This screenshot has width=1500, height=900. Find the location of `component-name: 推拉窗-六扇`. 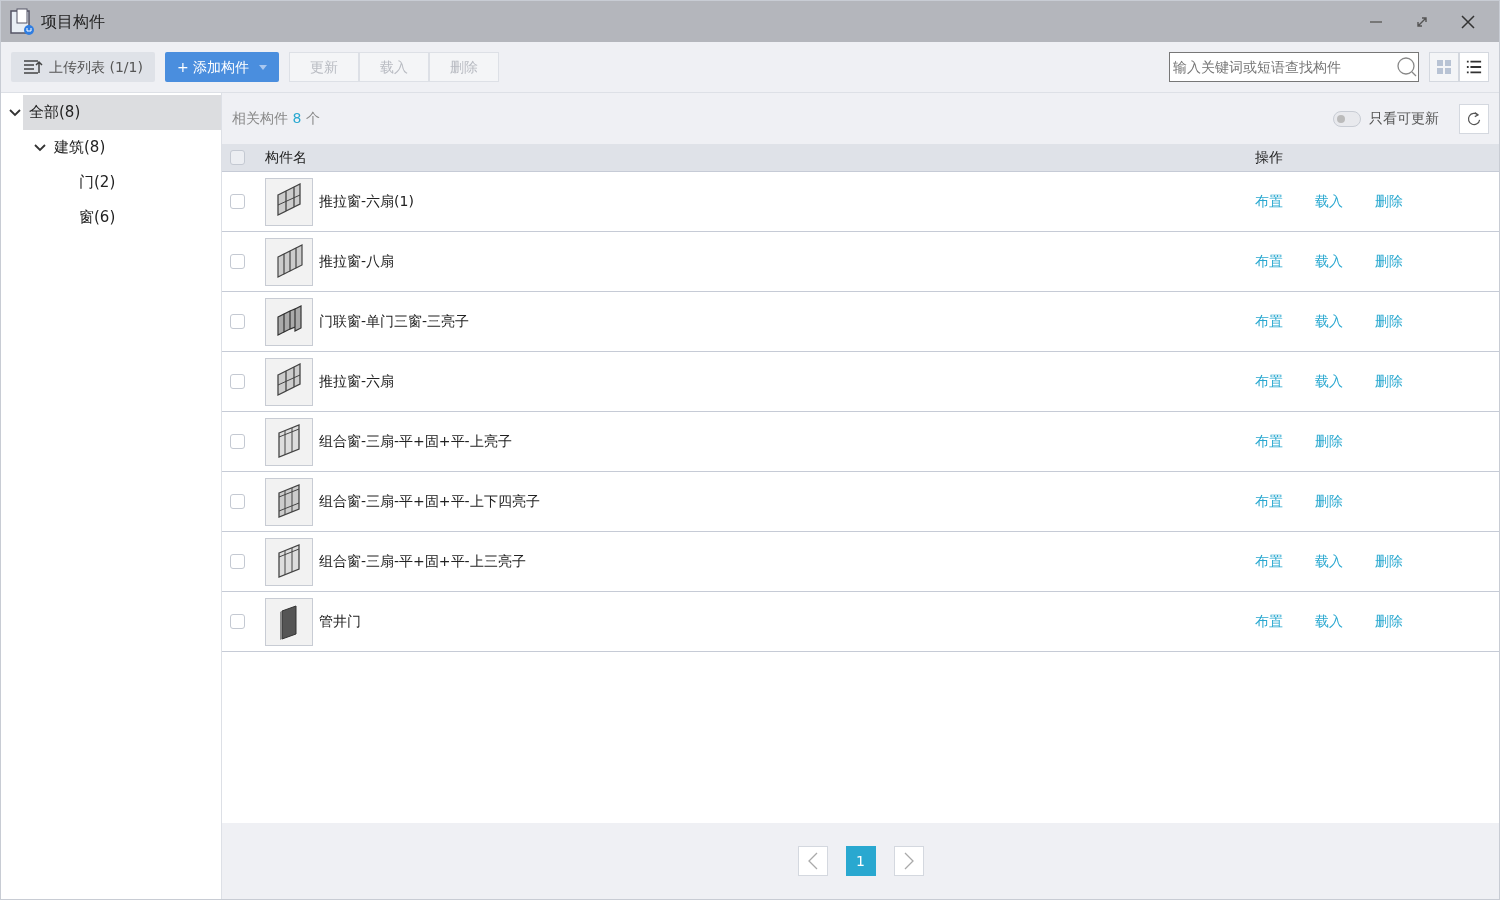

component-name: 推拉窗-六扇 is located at coordinates (357, 381).